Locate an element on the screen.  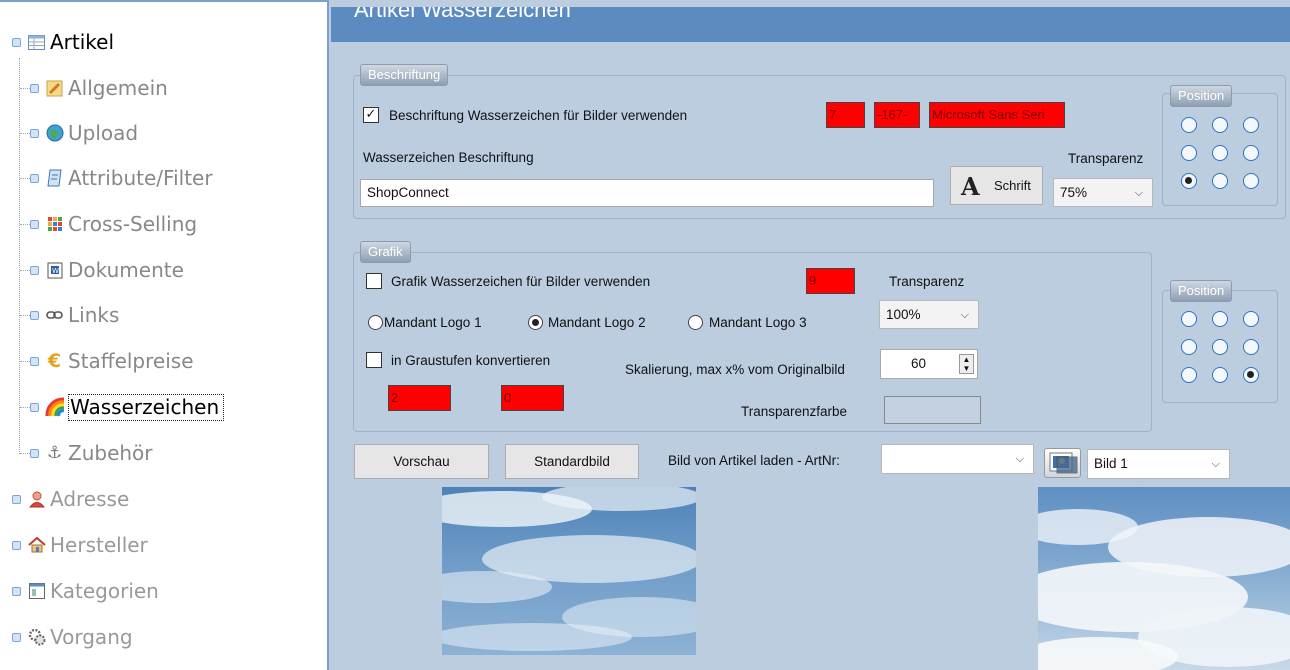
tree-node-attribute-filter: Attribute/Filter is located at coordinates (121, 178).